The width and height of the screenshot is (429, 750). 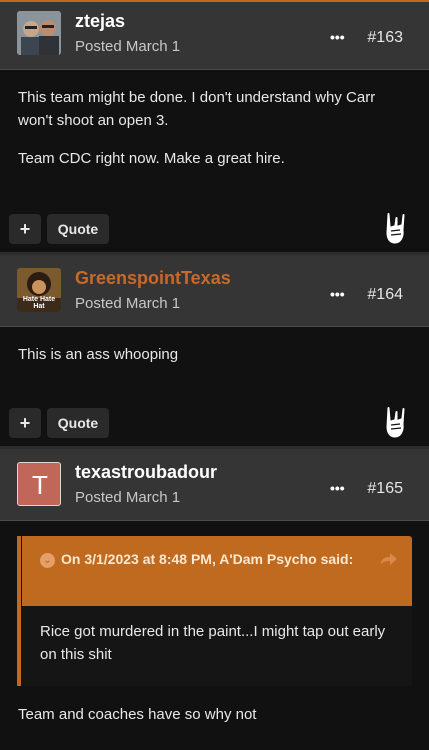 I want to click on avatar-photo-icon, so click(x=39, y=33).